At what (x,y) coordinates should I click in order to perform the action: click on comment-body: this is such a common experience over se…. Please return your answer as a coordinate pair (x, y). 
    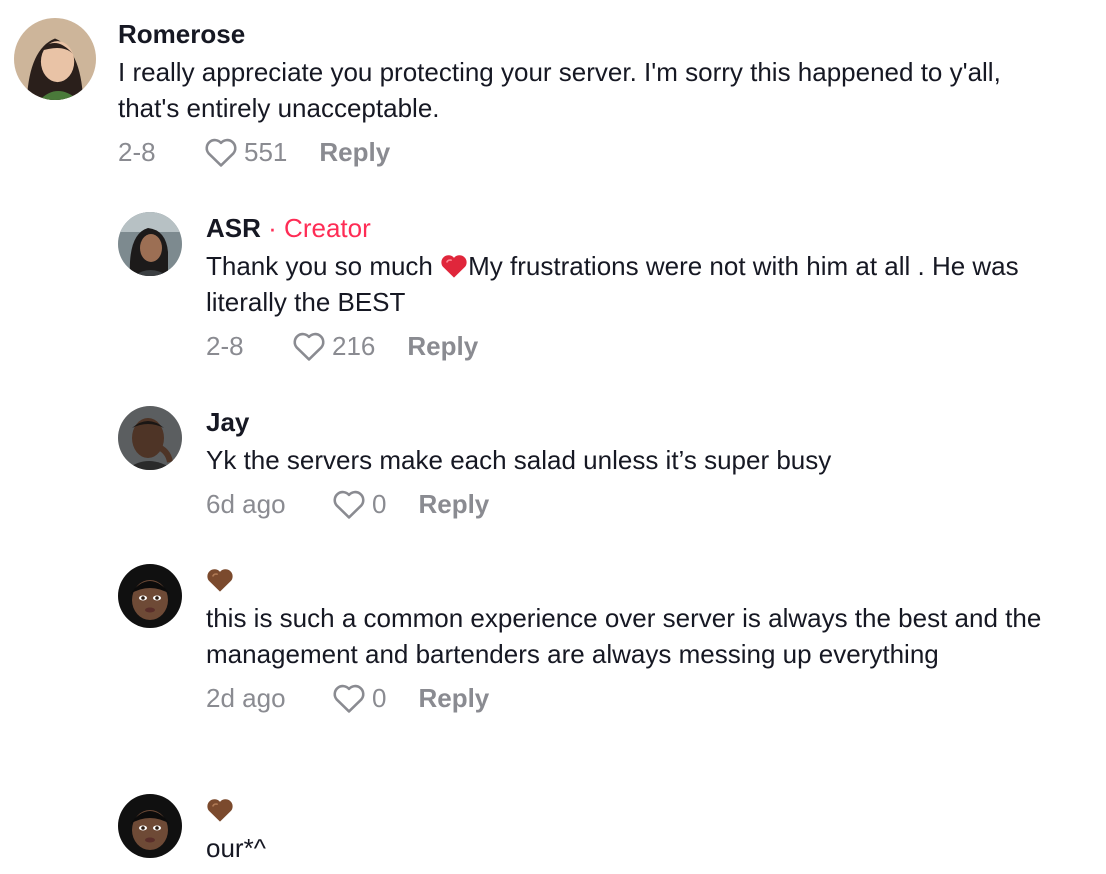
    Looking at the image, I should click on (646, 640).